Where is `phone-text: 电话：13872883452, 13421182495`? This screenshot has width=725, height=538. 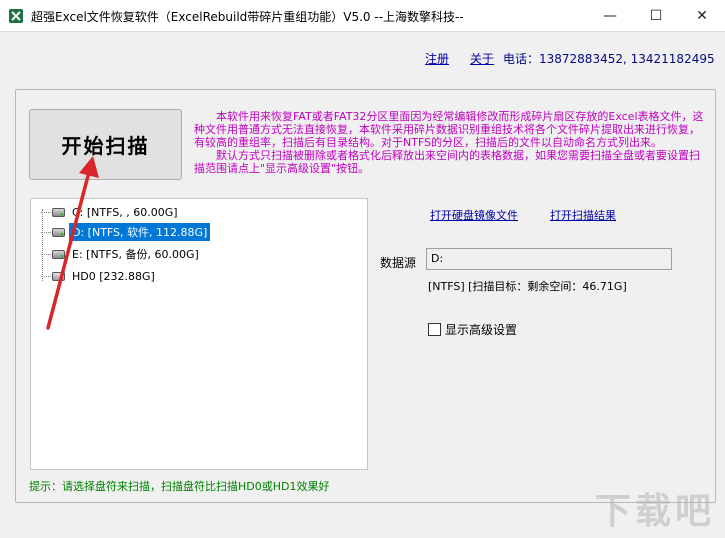
phone-text: 电话：13872883452, 13421182495 is located at coordinates (609, 59).